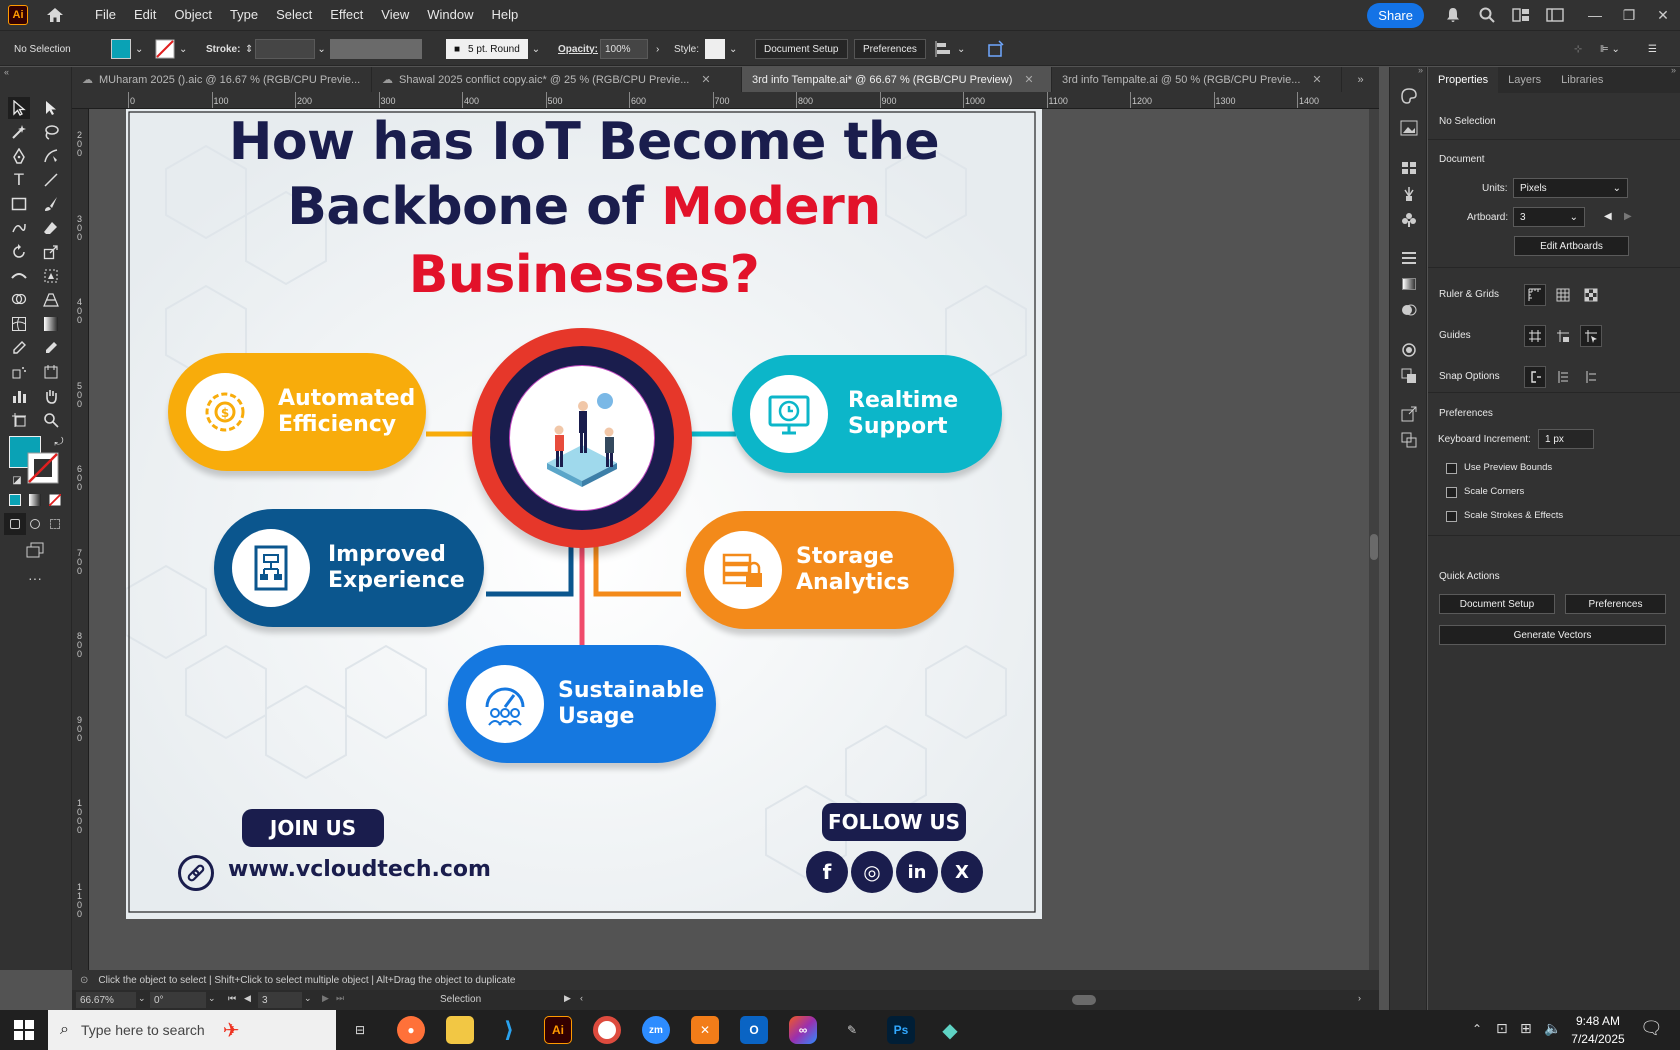 The width and height of the screenshot is (1680, 1050). Describe the element at coordinates (55, 524) in the screenshot. I see `draw-inside-icon` at that location.